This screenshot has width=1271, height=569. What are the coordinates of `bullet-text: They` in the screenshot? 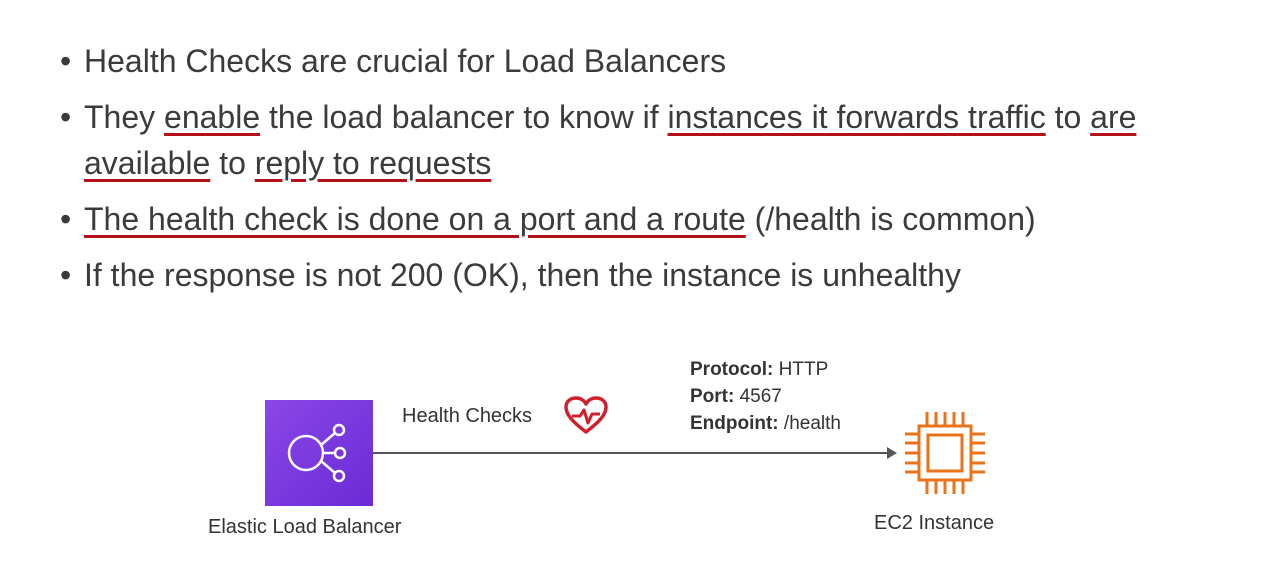 It's located at (124, 117).